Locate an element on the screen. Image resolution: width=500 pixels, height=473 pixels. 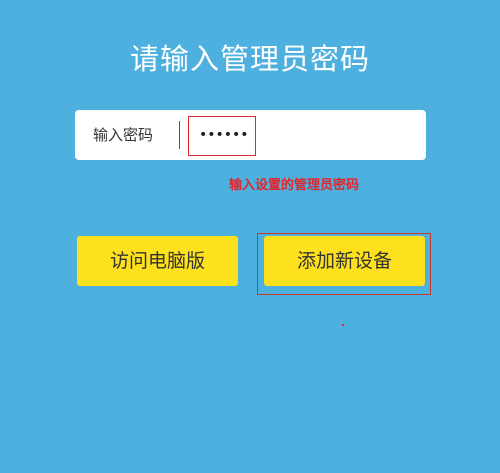
add-new-device-button: 添加新设备 is located at coordinates (344, 261).